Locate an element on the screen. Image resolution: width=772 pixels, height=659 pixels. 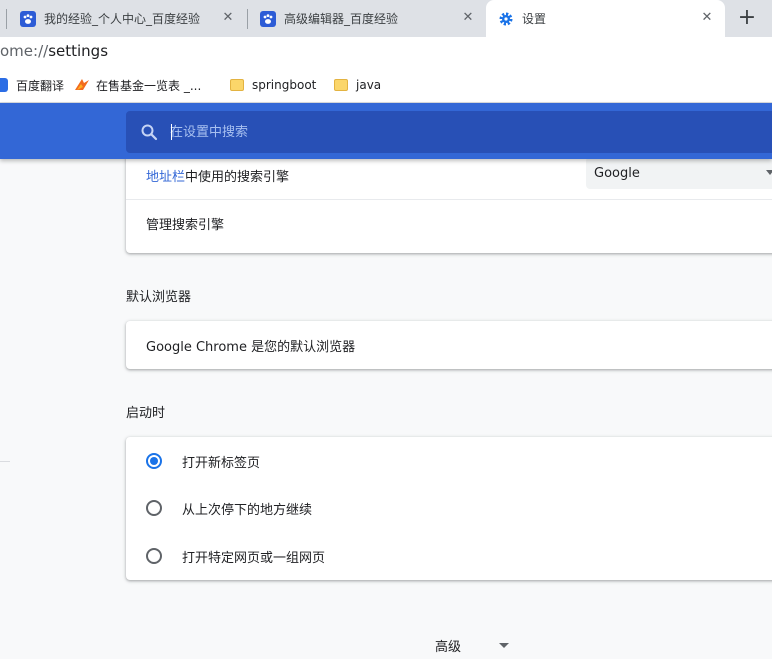
bookmark-label: springboot is located at coordinates (284, 85).